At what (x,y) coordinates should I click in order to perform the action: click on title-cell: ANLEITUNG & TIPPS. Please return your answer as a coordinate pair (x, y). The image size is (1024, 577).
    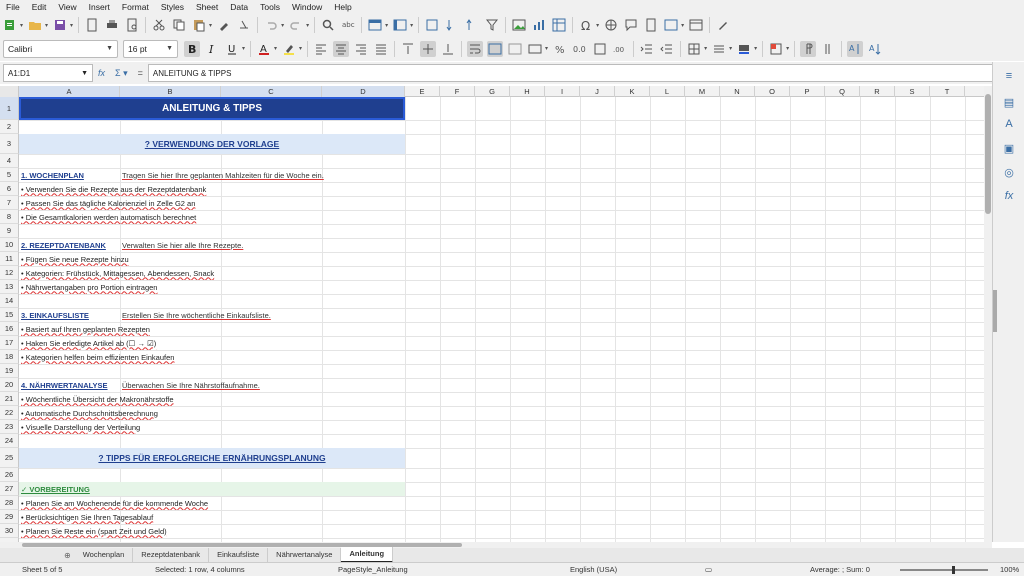
    Looking at the image, I should click on (212, 108).